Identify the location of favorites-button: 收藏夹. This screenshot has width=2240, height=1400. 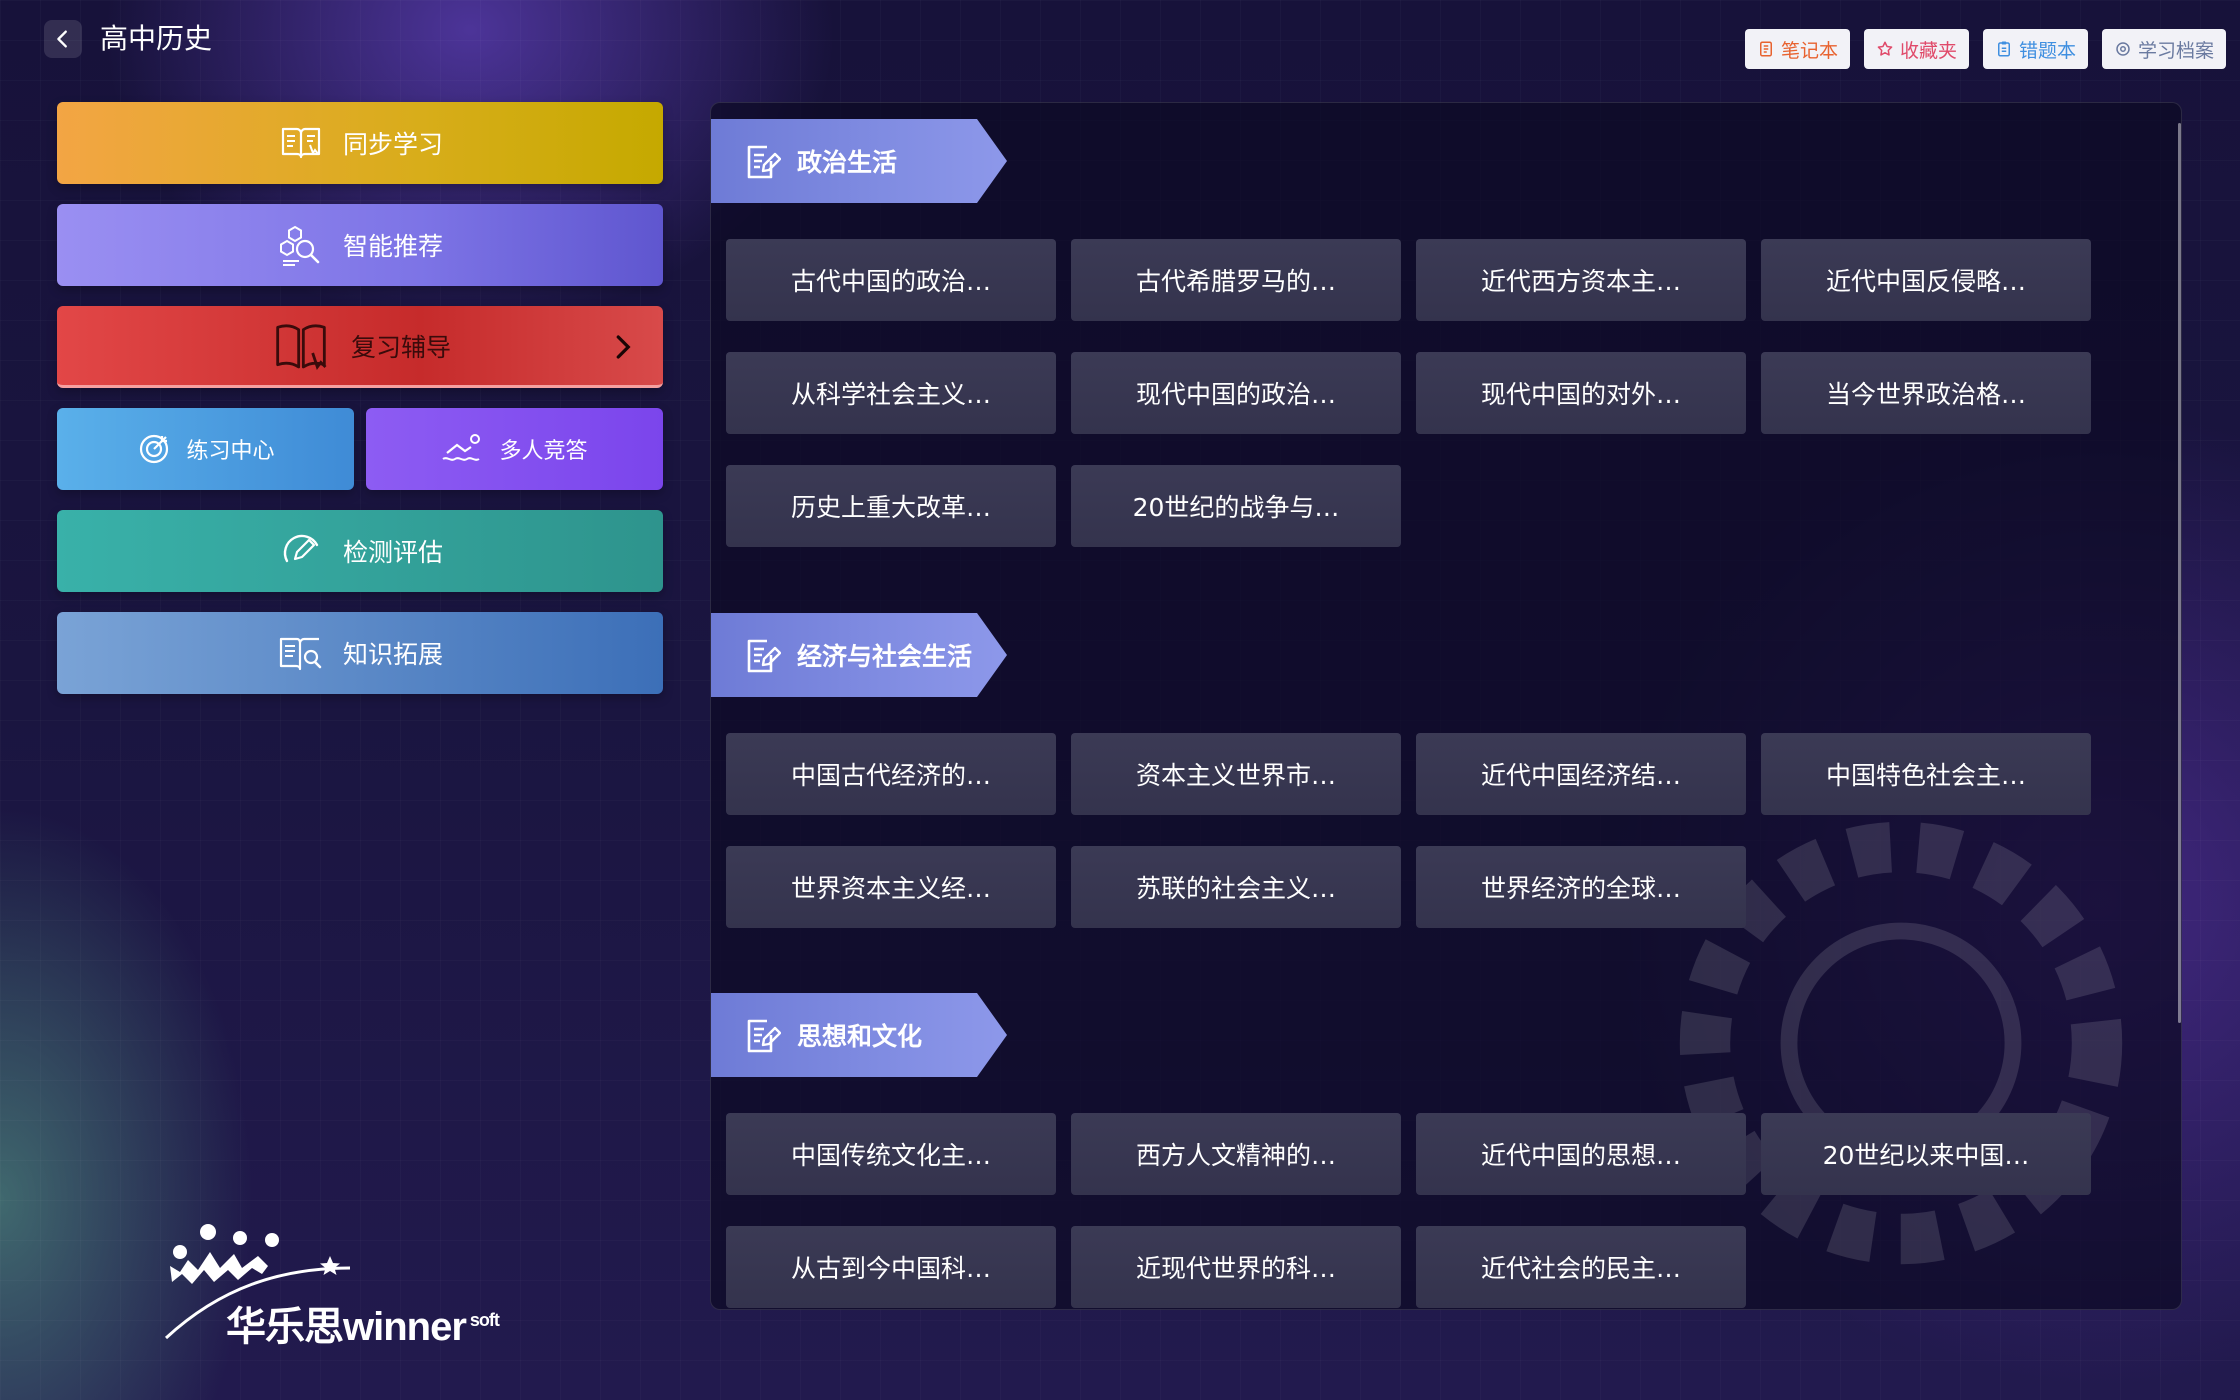
(1916, 49).